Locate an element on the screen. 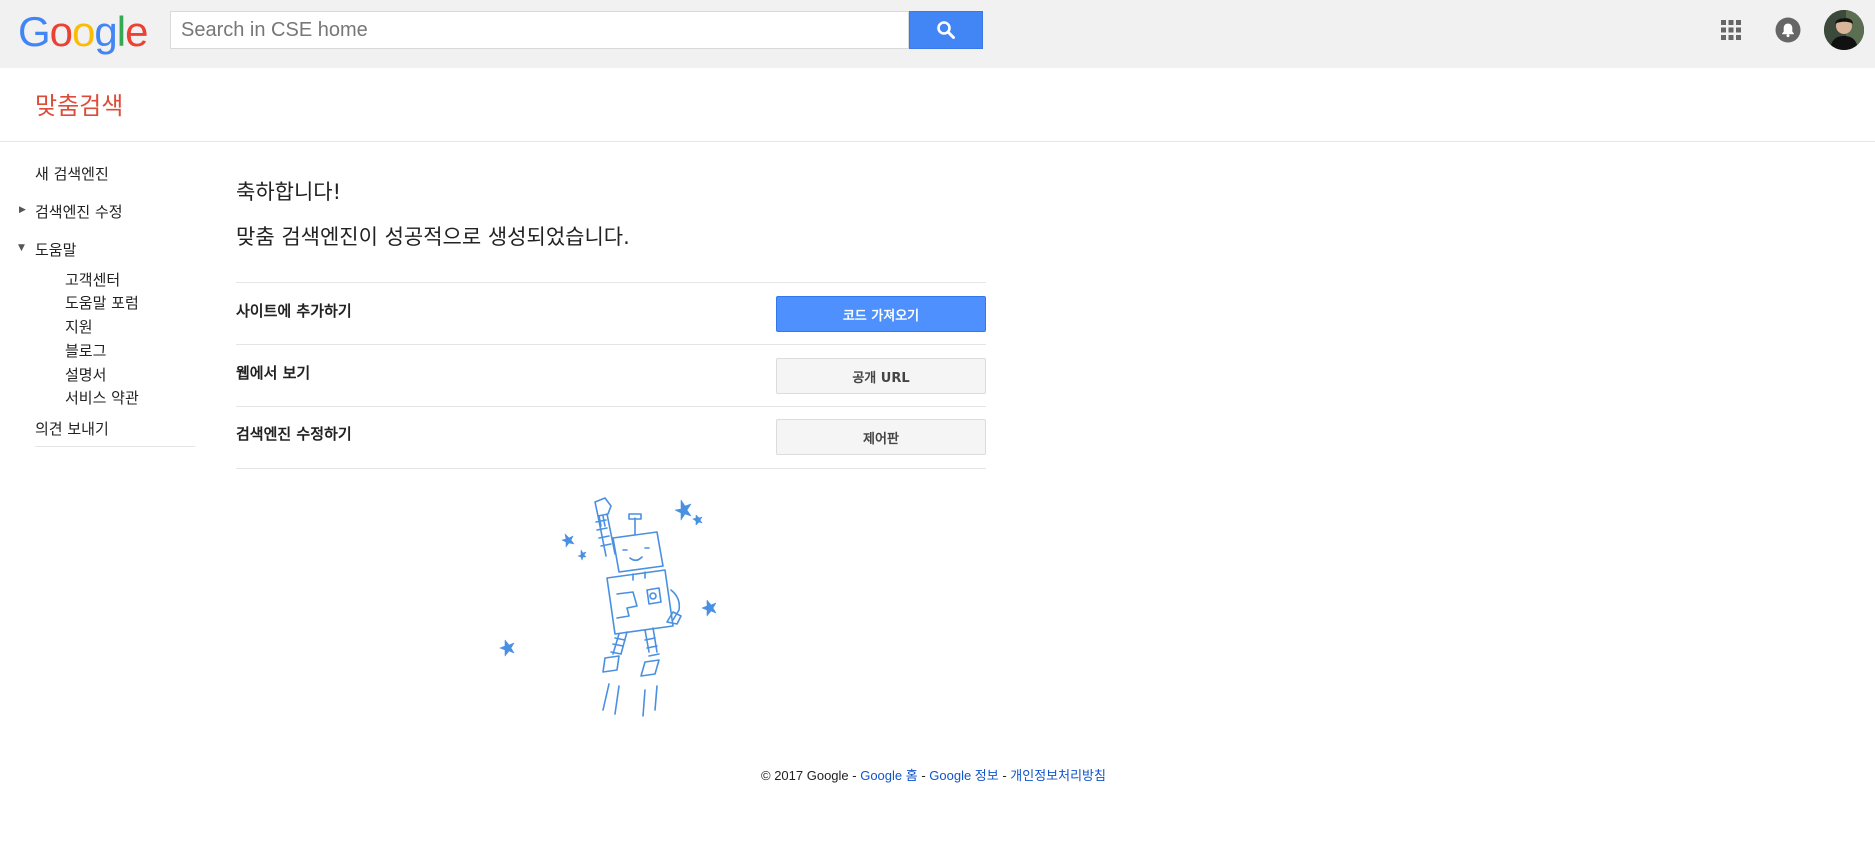  search-icon is located at coordinates (946, 30).